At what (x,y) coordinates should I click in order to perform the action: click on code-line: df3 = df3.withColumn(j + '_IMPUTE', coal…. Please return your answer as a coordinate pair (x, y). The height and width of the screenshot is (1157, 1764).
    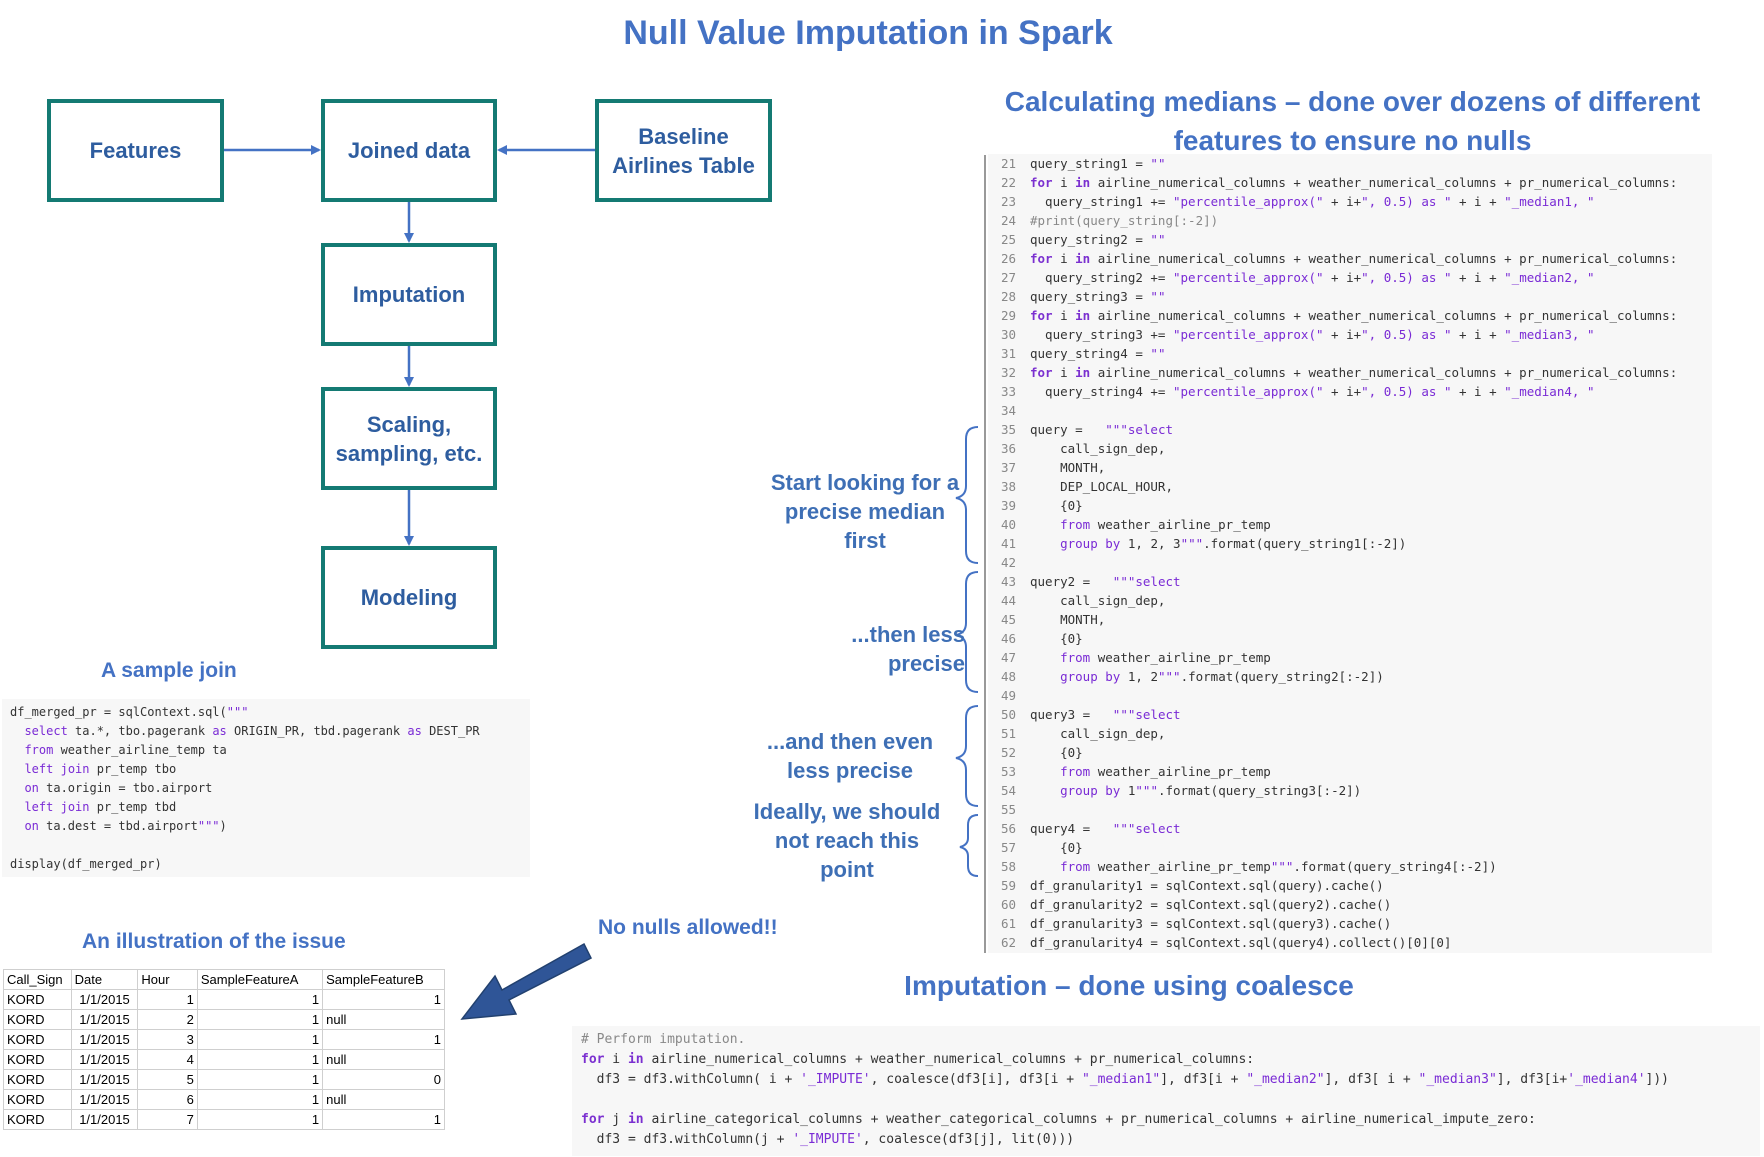
    Looking at the image, I should click on (828, 1139).